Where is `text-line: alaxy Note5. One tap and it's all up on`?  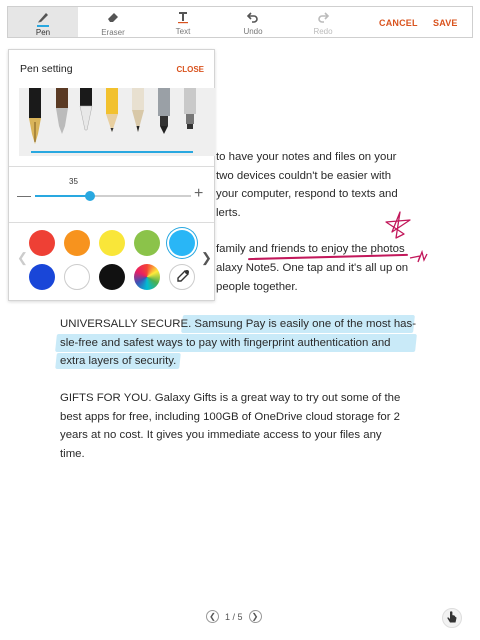 text-line: alaxy Note5. One tap and it's all up on is located at coordinates (312, 268).